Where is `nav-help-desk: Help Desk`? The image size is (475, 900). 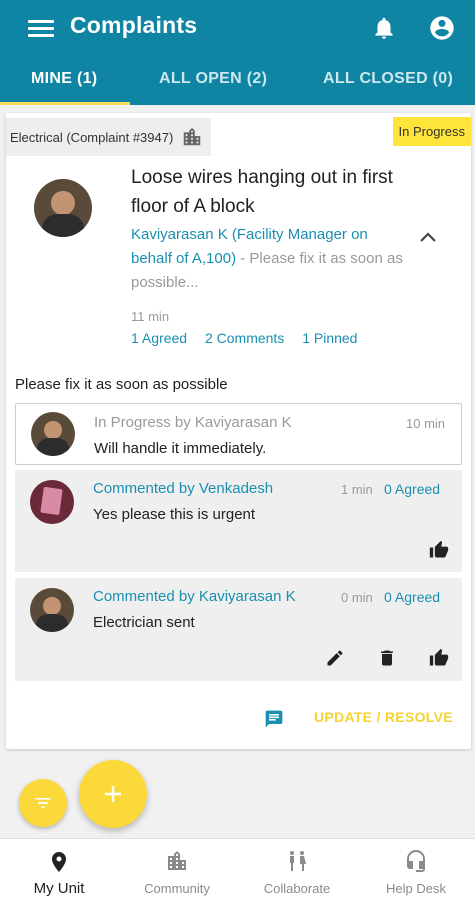
nav-help-desk: Help Desk is located at coordinates (416, 869).